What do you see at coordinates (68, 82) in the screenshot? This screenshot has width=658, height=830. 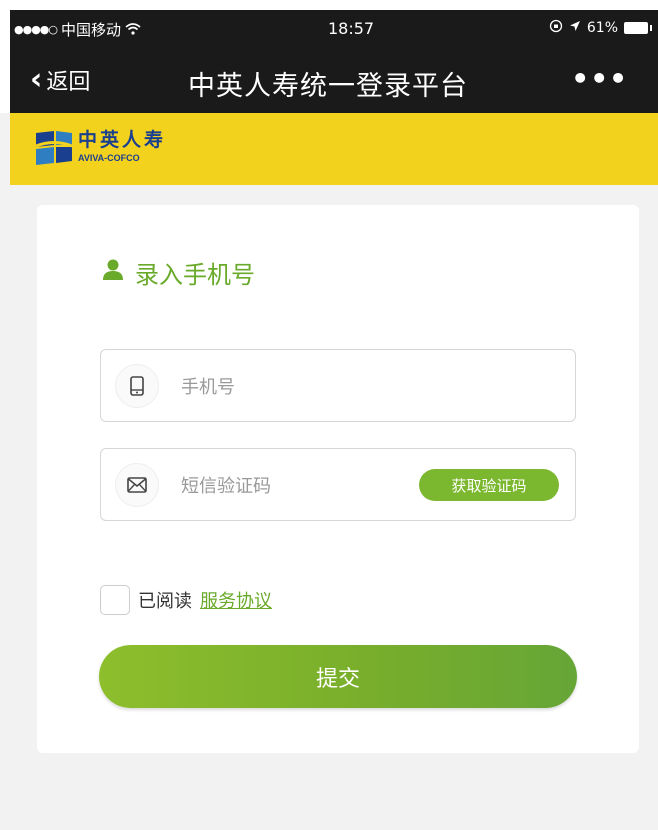 I see `back-label: 返回` at bounding box center [68, 82].